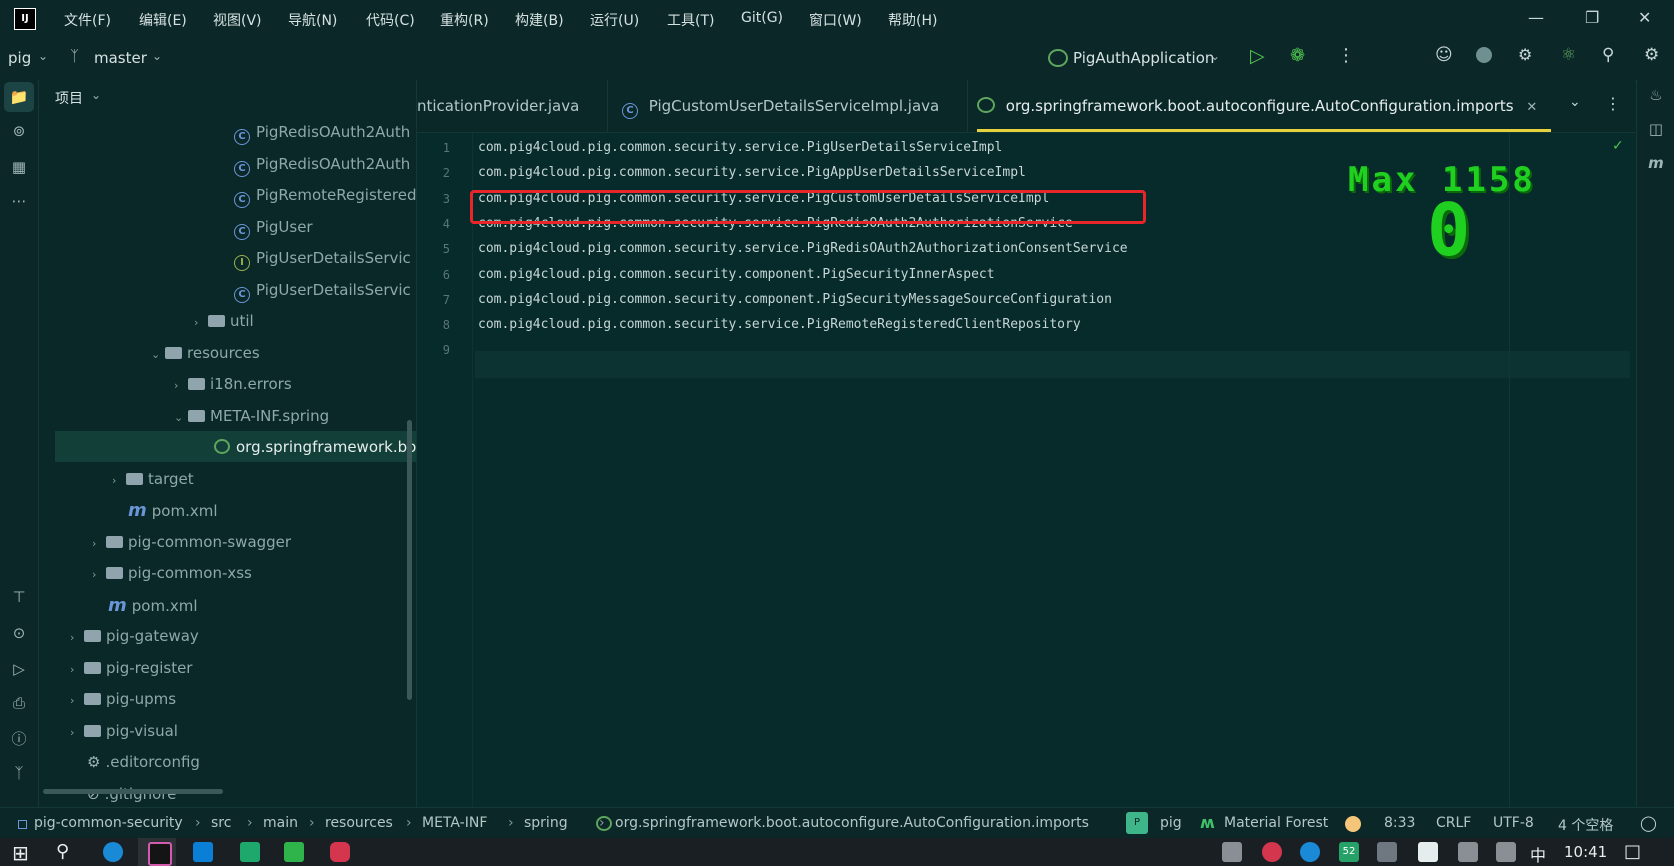  Describe the element at coordinates (1592, 17) in the screenshot. I see `restore-icon: ❐` at that location.